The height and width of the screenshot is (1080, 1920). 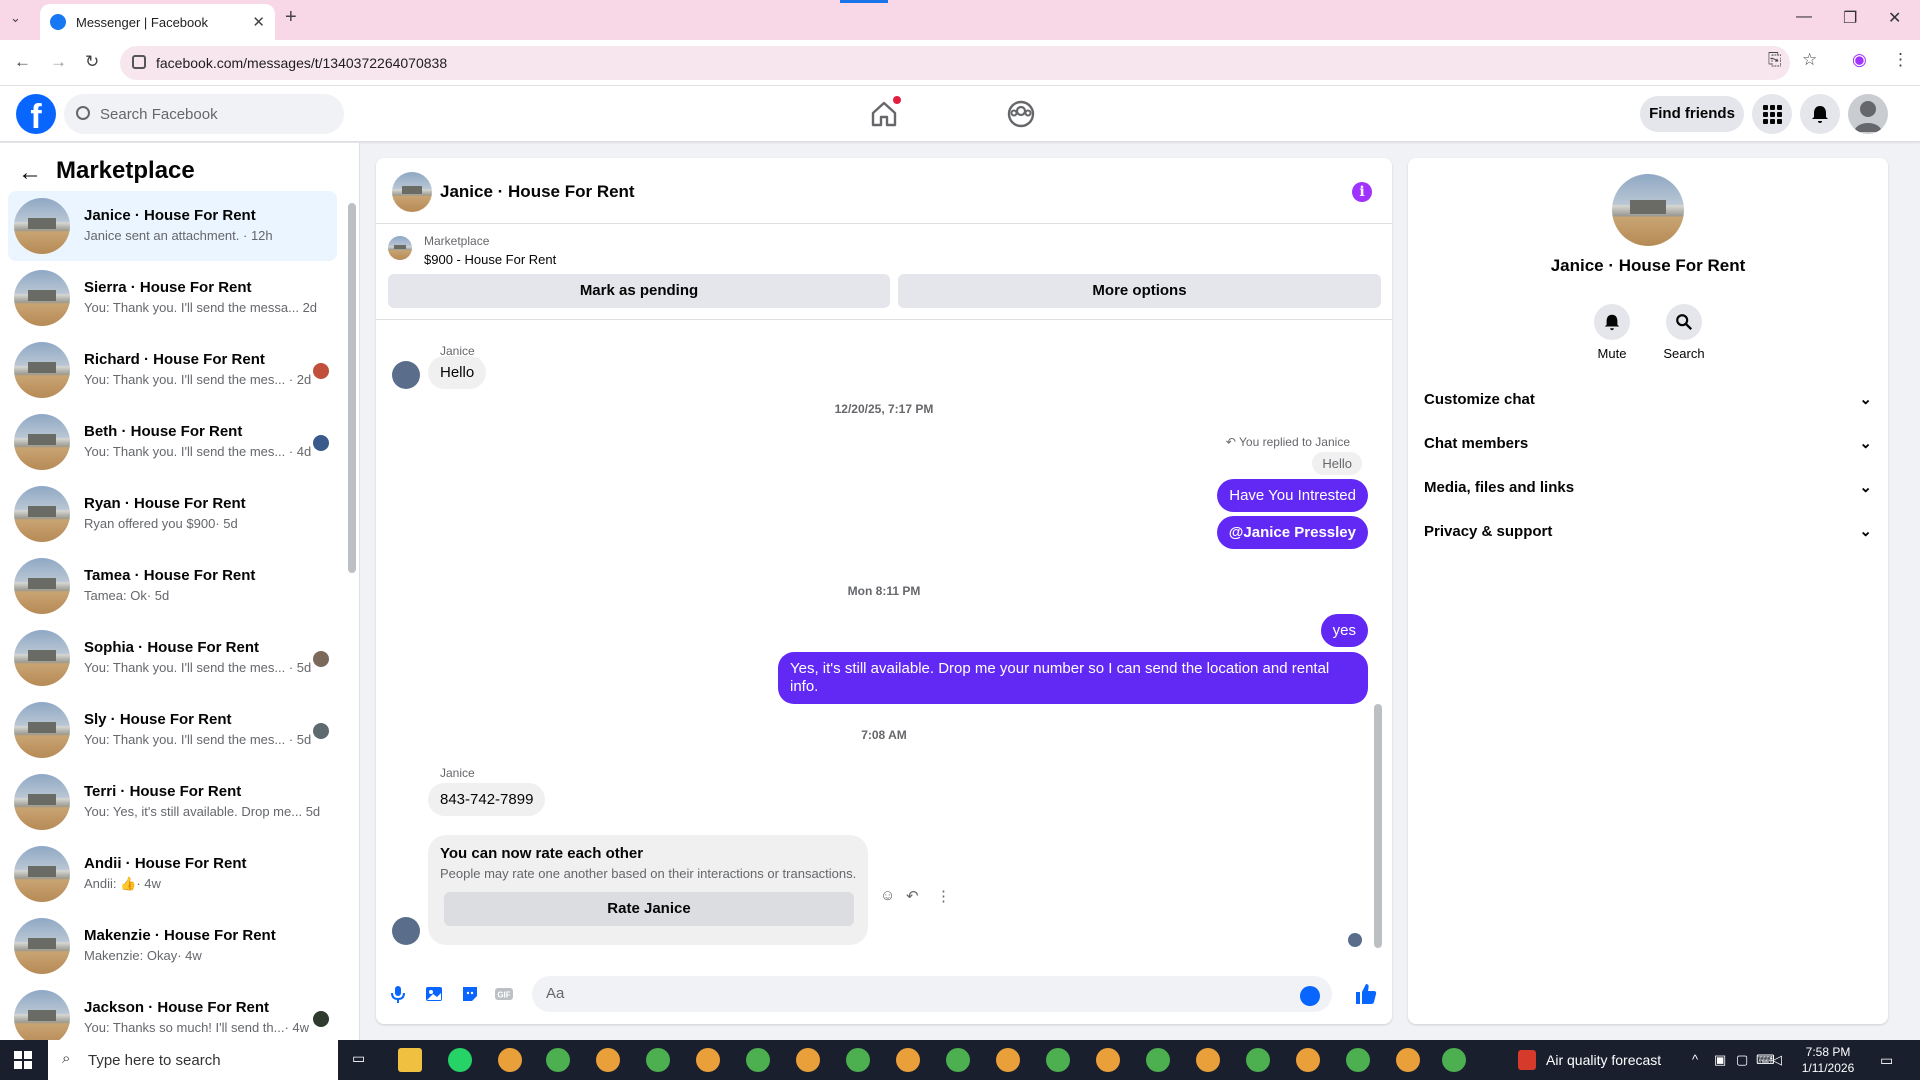 I want to click on notification-center-icon: ▭, so click(x=1886, y=1060).